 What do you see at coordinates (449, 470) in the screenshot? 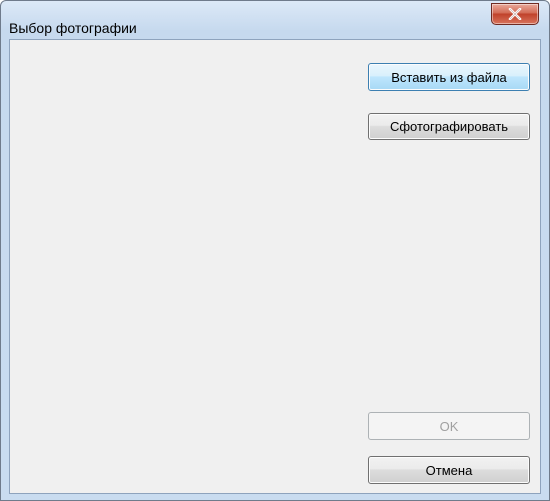
I see `cancel-button: Отмена` at bounding box center [449, 470].